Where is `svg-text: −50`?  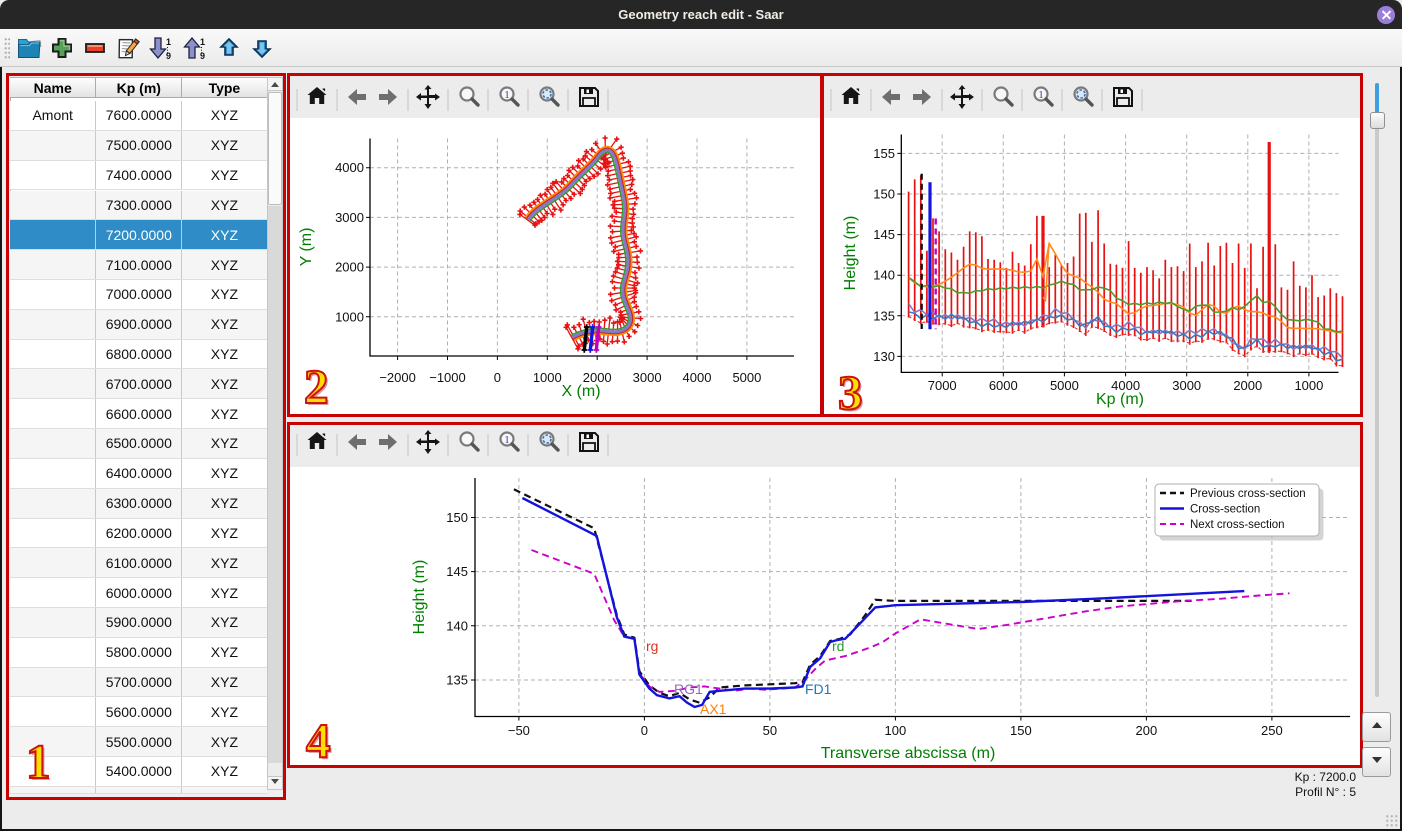 svg-text: −50 is located at coordinates (519, 730).